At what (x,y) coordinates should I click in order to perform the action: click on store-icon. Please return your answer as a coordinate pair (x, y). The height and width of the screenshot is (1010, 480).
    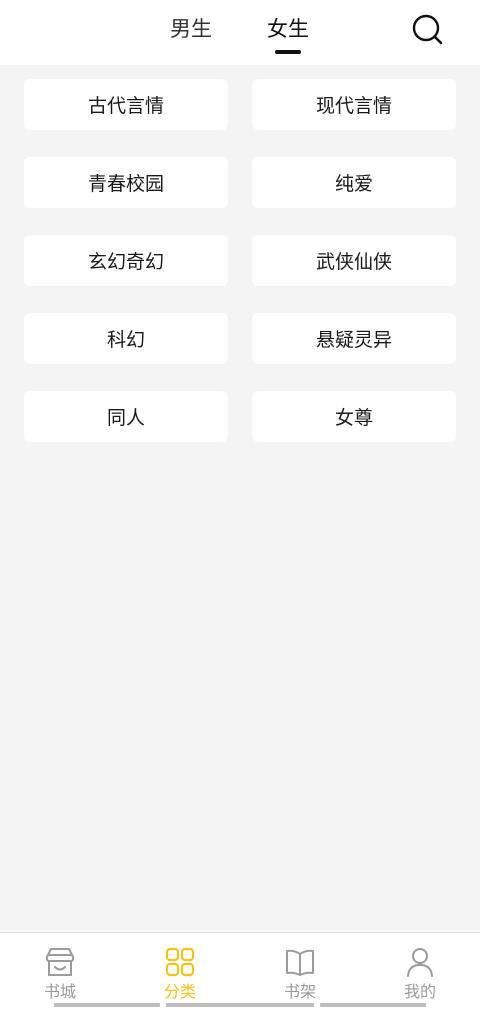
    Looking at the image, I should click on (60, 962).